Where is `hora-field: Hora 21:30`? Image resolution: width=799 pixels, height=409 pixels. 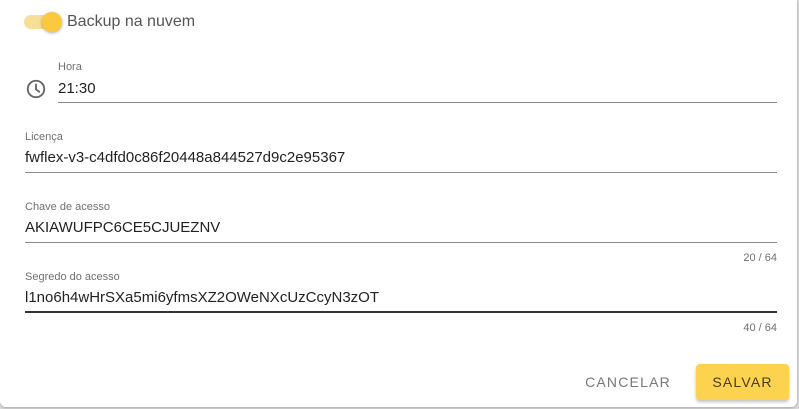
hora-field: Hora 21:30 is located at coordinates (417, 83).